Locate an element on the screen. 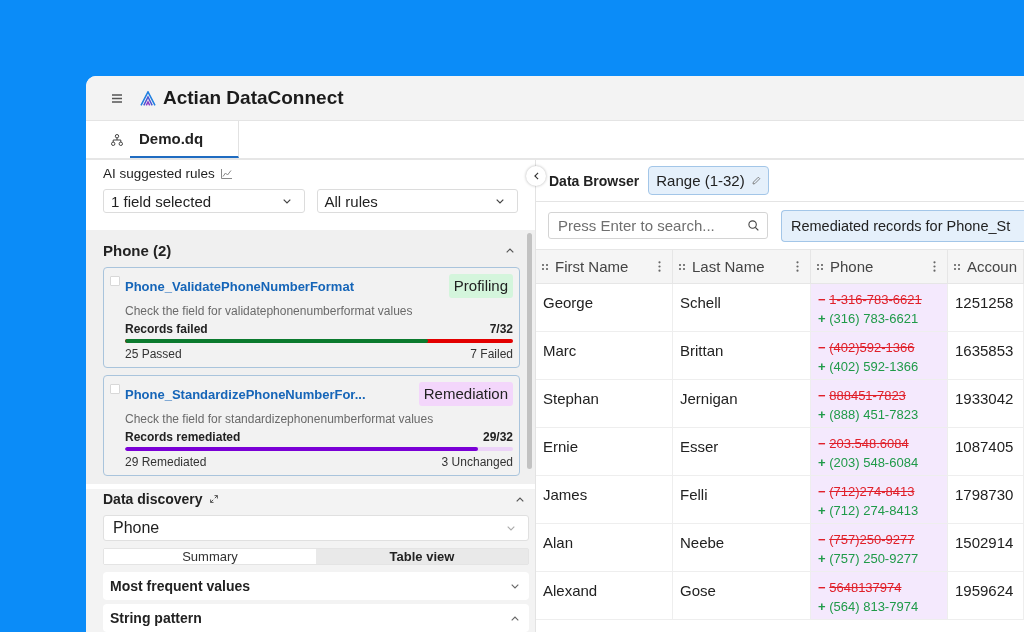  view-tab: Summary is located at coordinates (210, 556).